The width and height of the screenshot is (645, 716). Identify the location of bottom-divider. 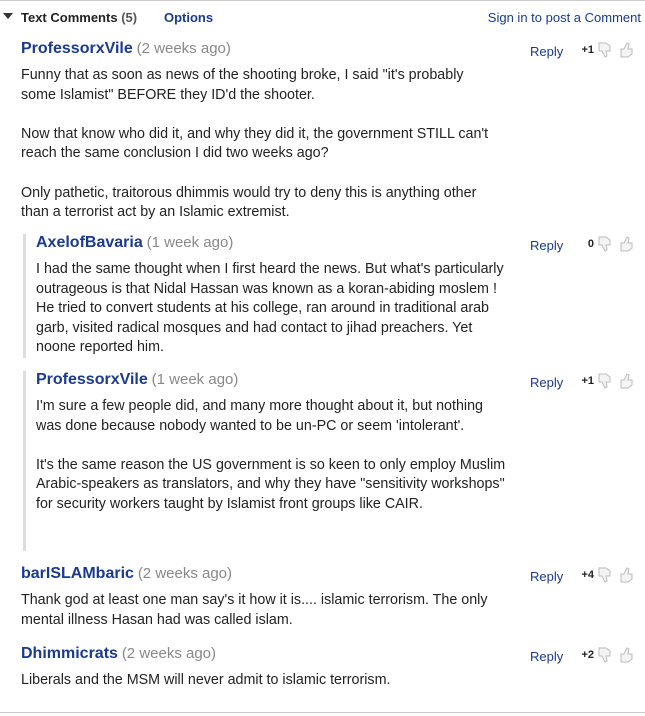
(322, 712).